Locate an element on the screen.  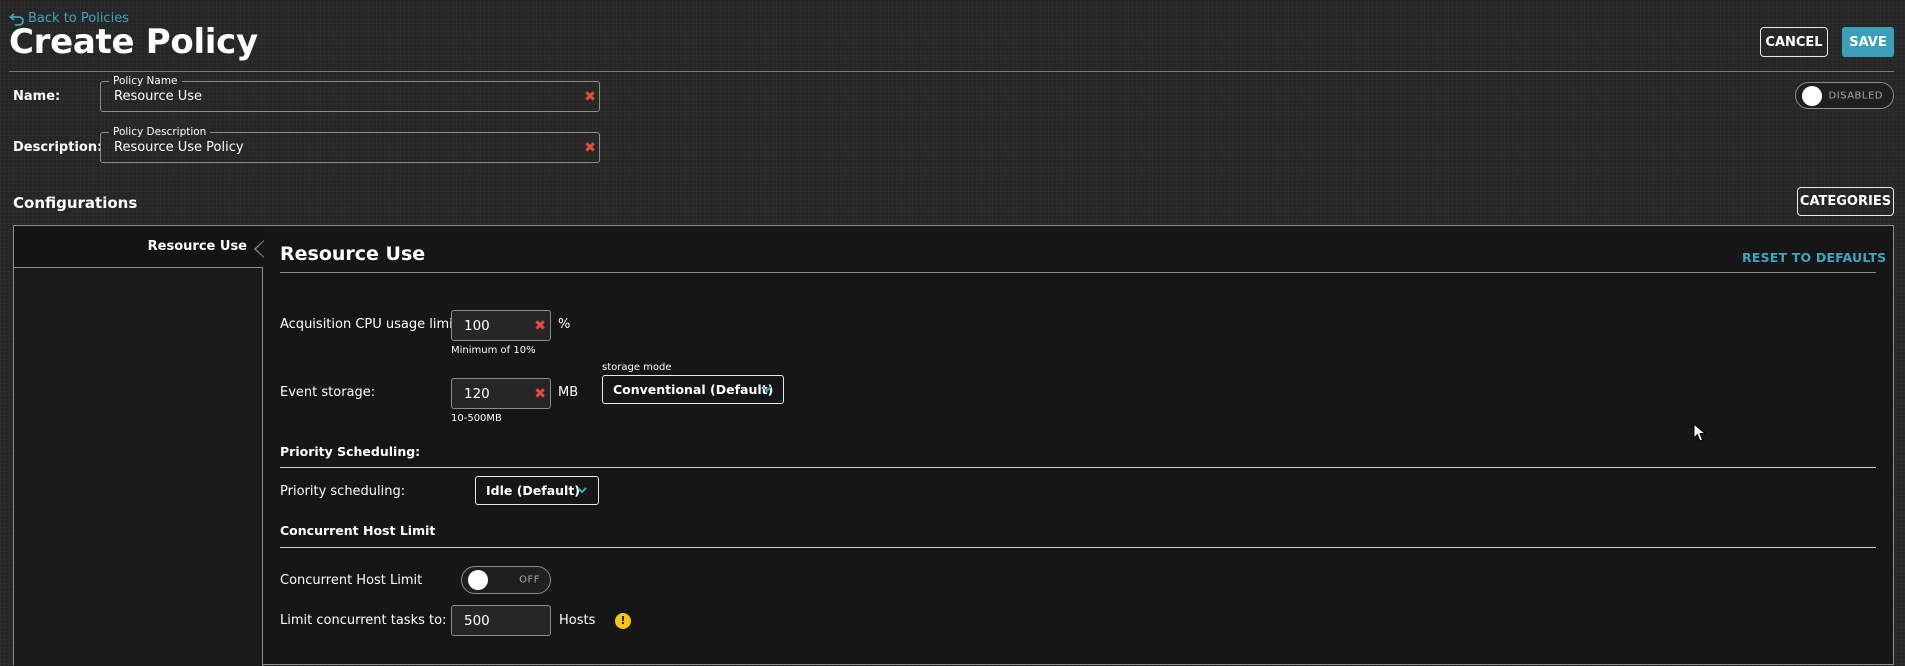
cpu-usage-label: Acquisition CPU usage limit is located at coordinates (369, 324).